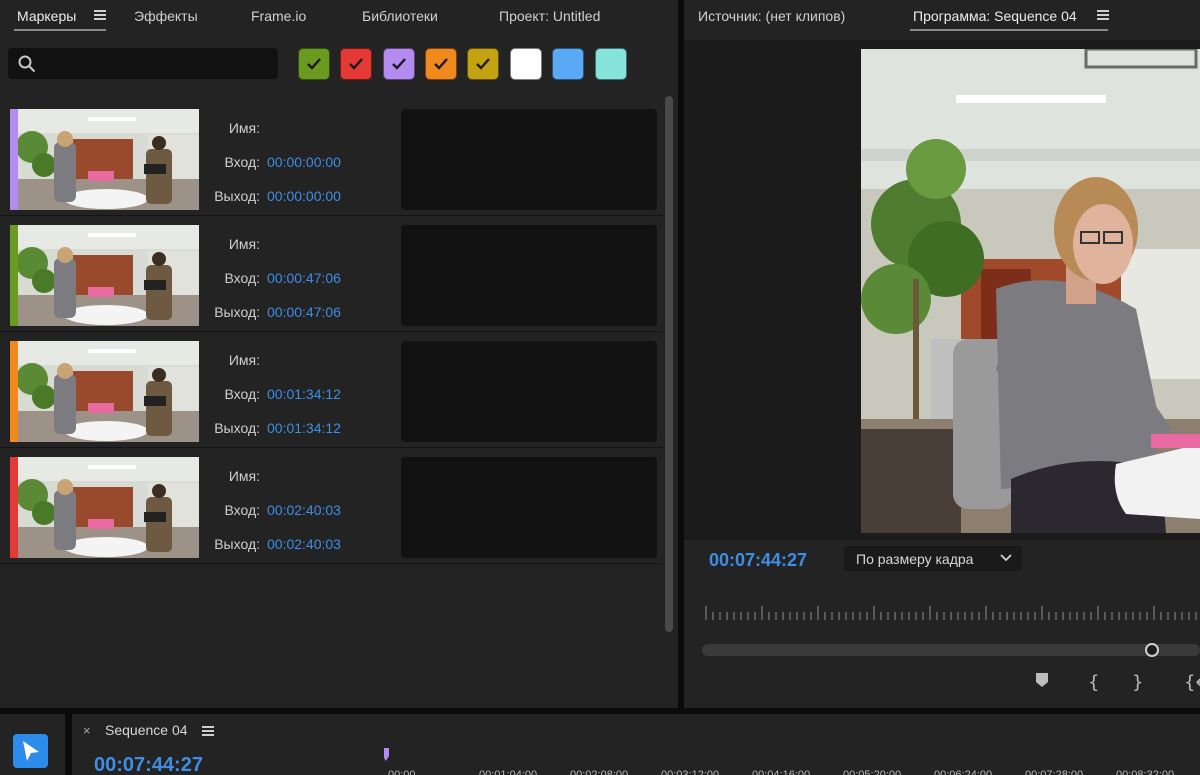 This screenshot has width=1200, height=775. What do you see at coordinates (951, 612) in the screenshot?
I see `time-ruler` at bounding box center [951, 612].